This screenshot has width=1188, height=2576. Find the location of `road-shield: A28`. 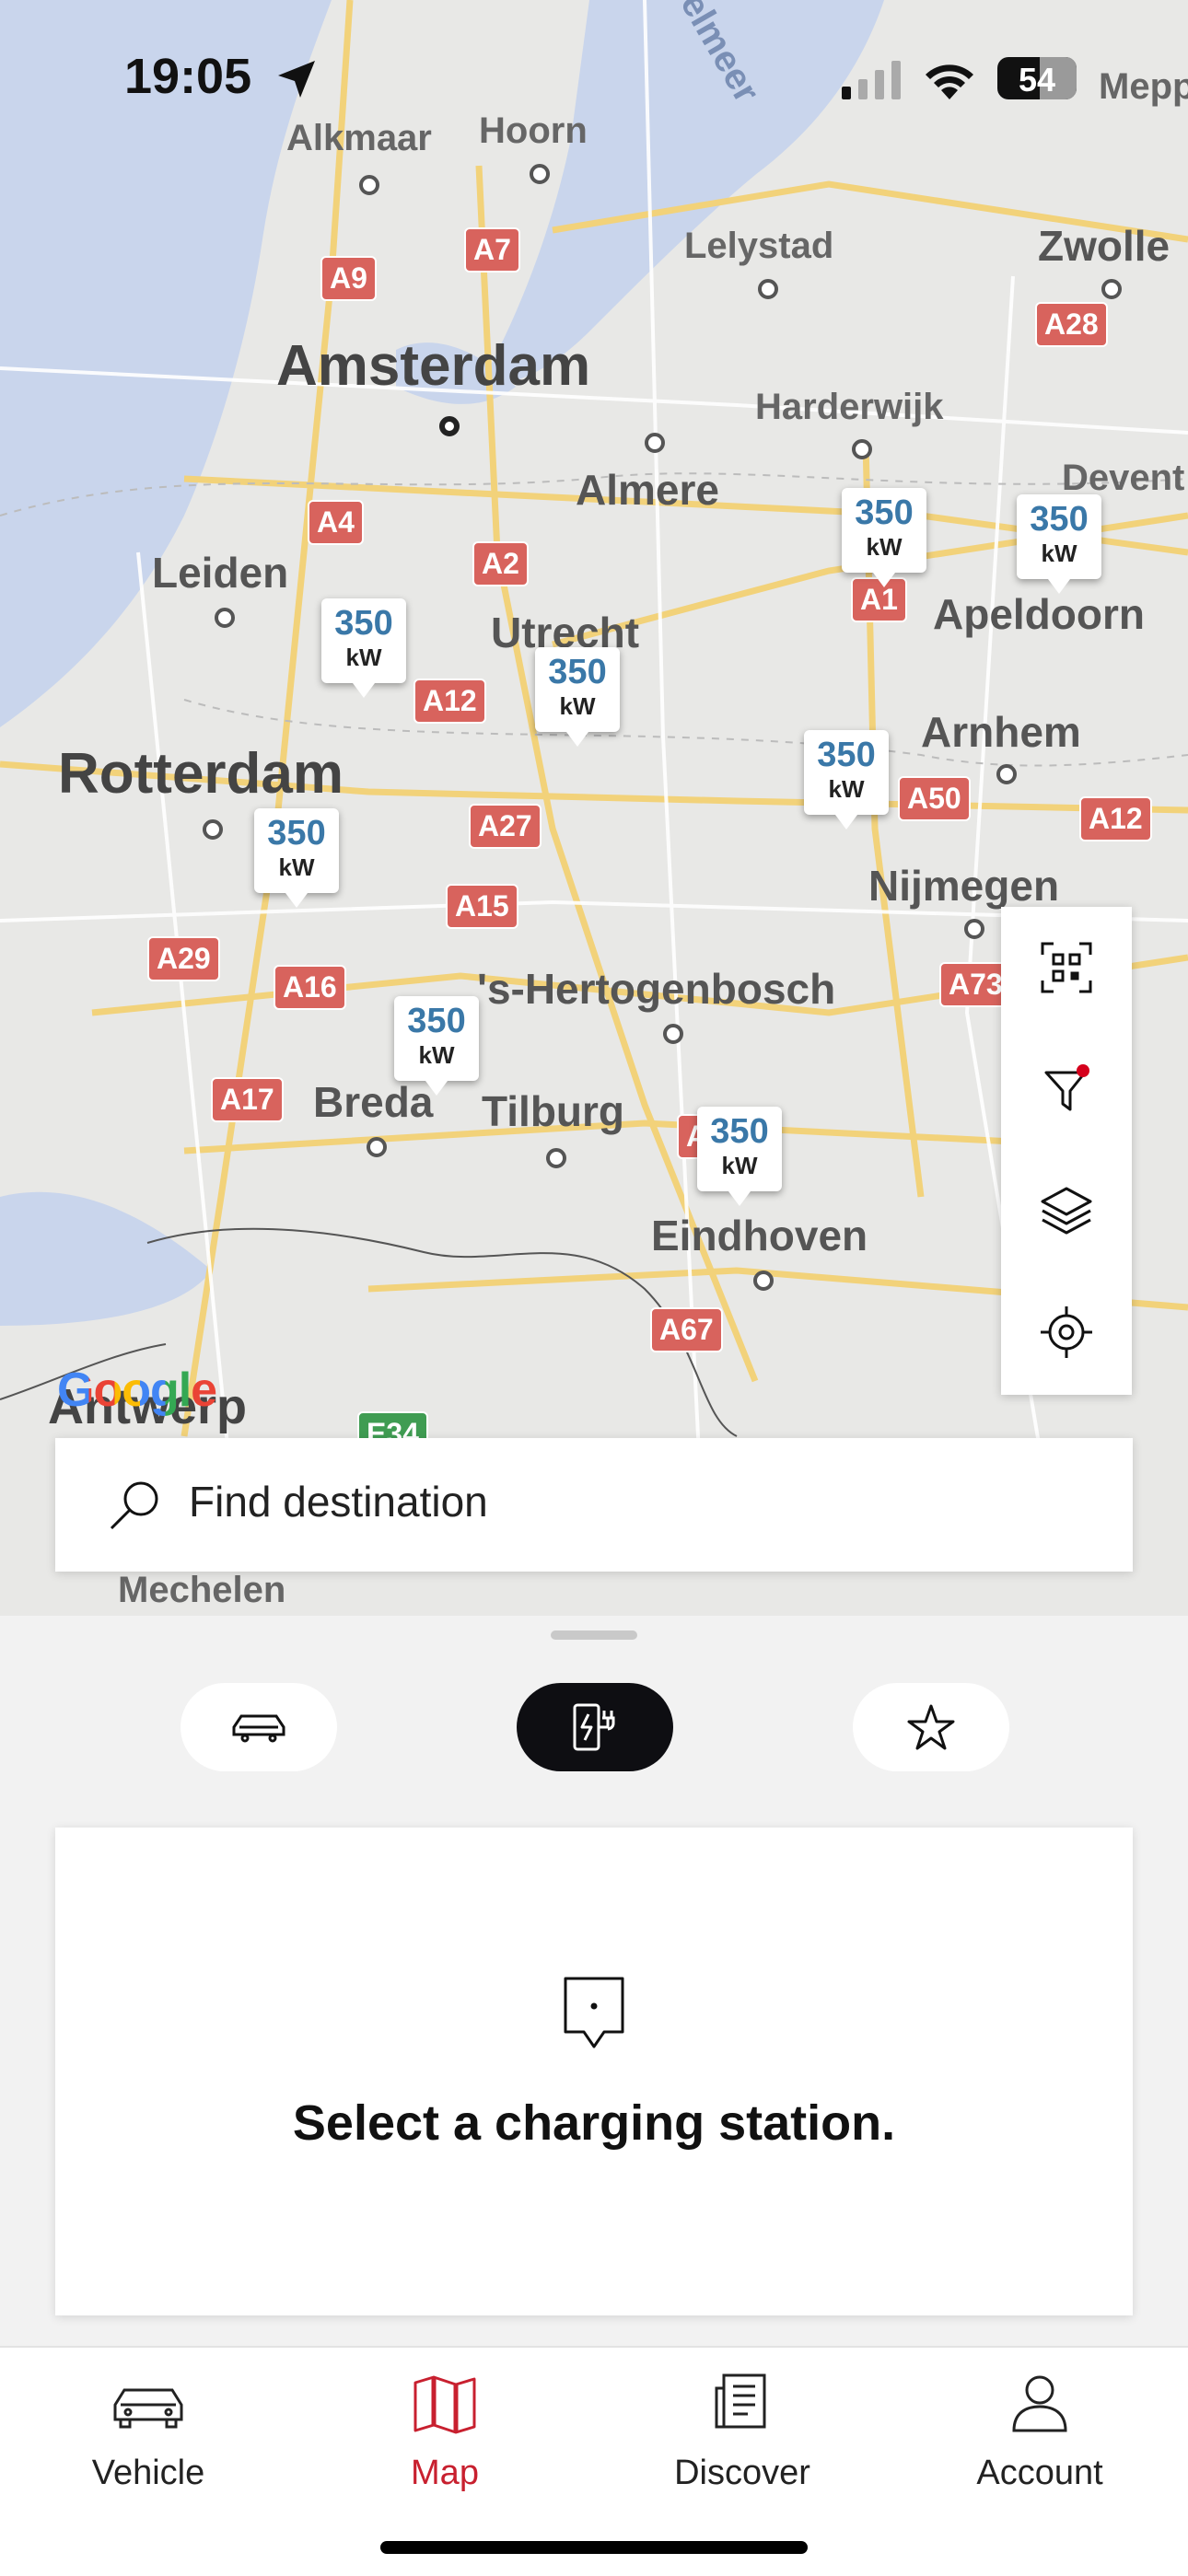

road-shield: A28 is located at coordinates (1071, 324).